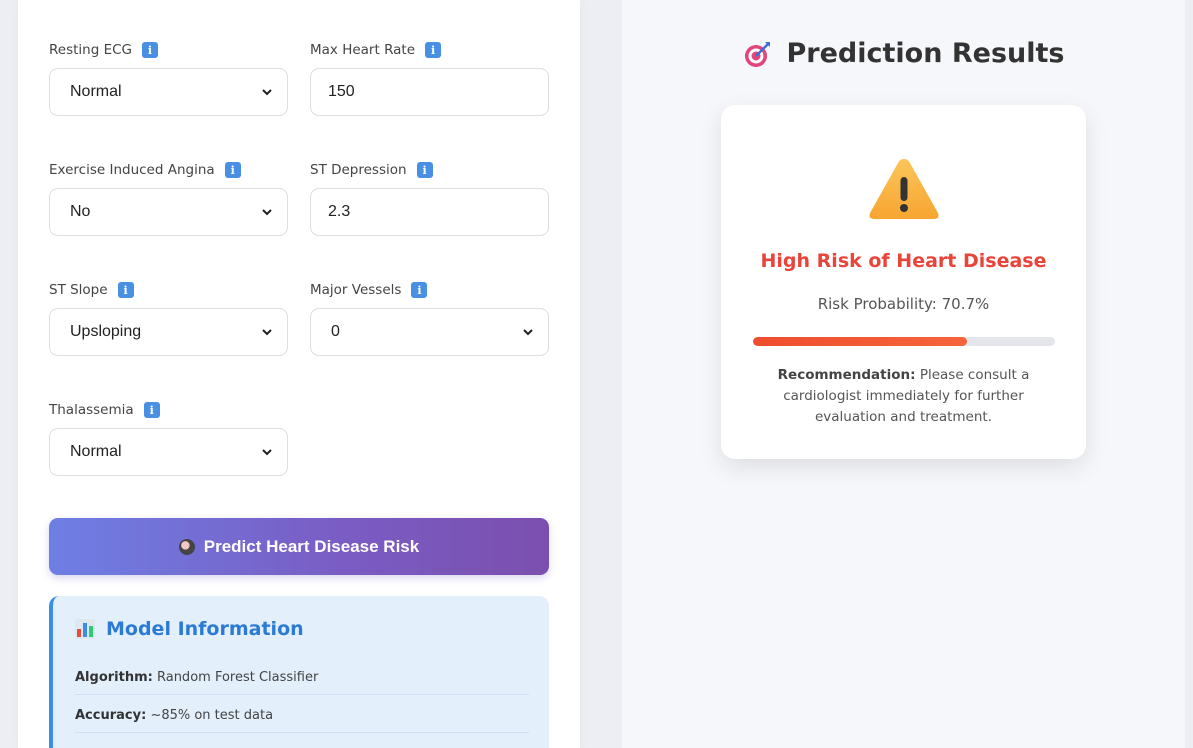 Image resolution: width=1193 pixels, height=748 pixels. I want to click on recommendation-key: Recommendation:, so click(846, 375).